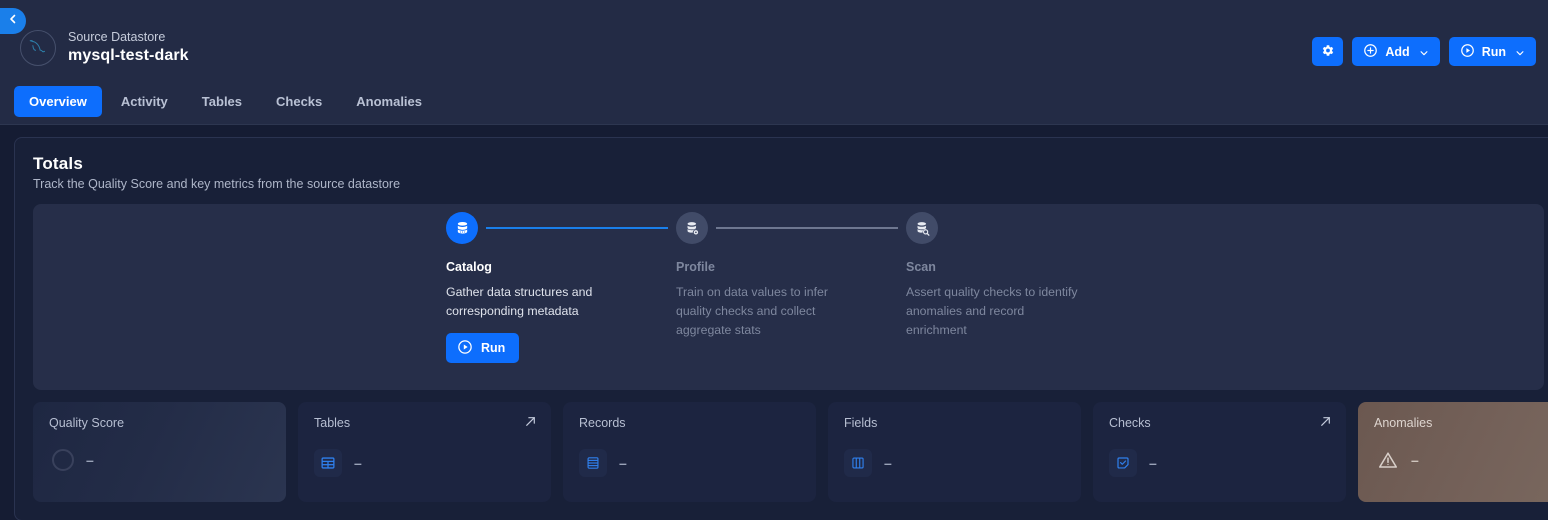 The image size is (1548, 520). What do you see at coordinates (692, 228) in the screenshot?
I see `database-gear-icon` at bounding box center [692, 228].